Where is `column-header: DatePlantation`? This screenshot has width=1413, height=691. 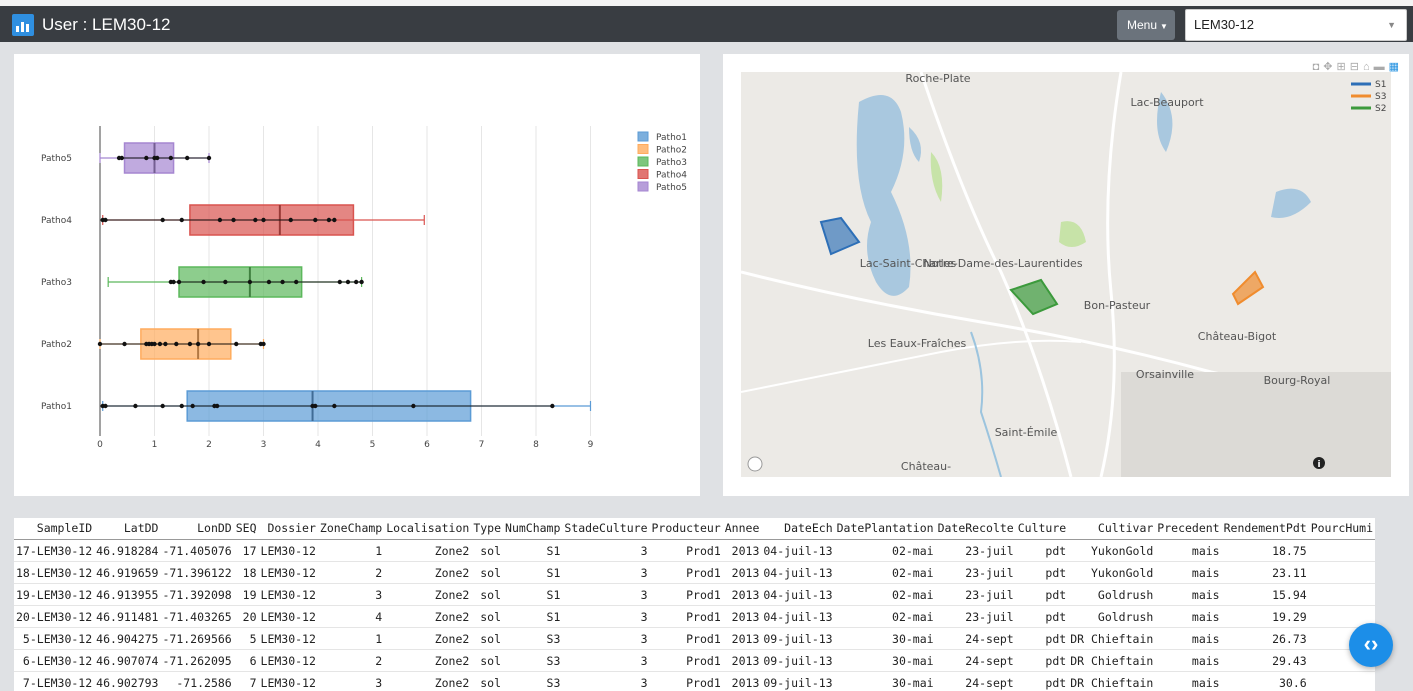
column-header: DatePlantation is located at coordinates (885, 529).